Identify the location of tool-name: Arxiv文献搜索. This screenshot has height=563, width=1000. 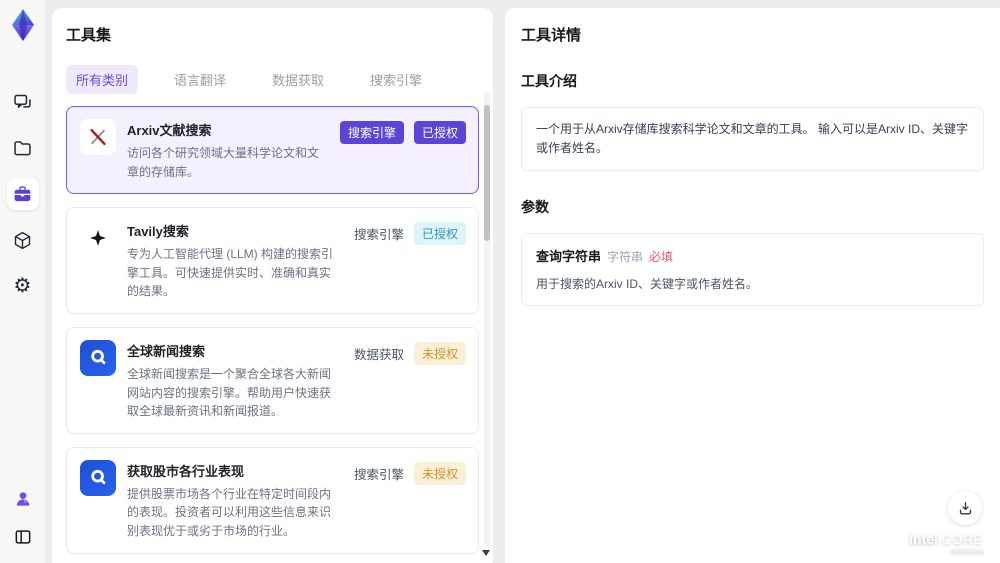
(169, 130).